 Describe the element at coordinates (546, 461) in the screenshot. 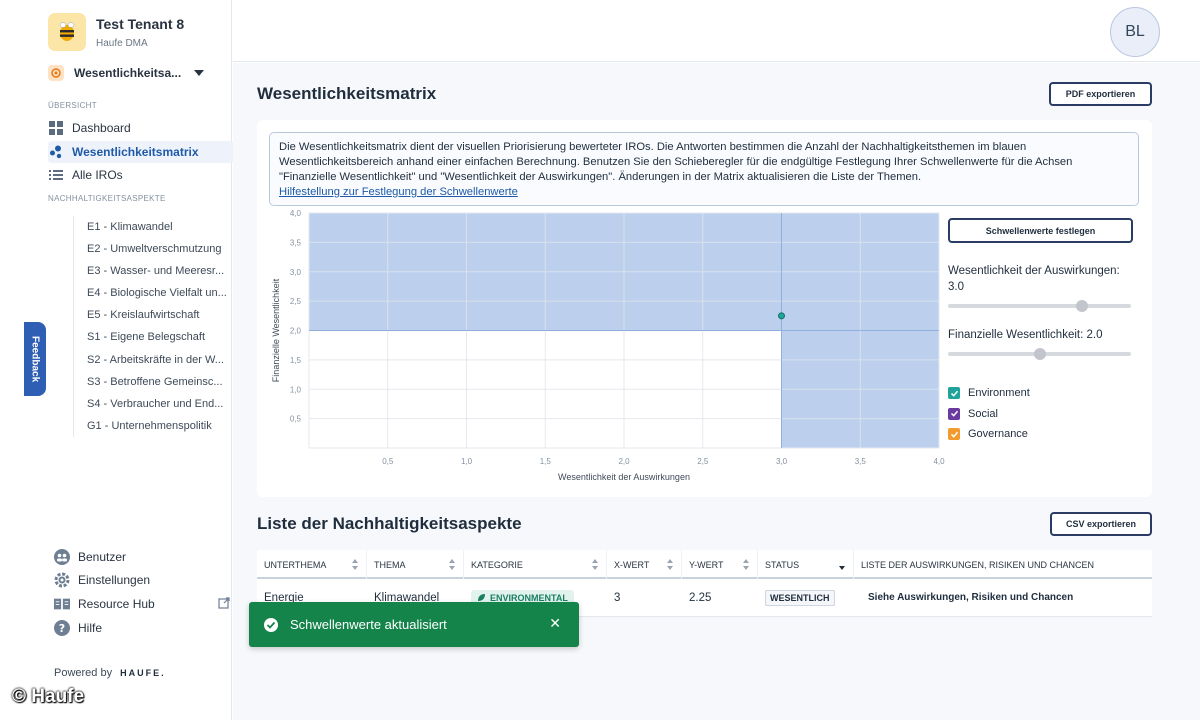

I see `x-tick-label: 1,5` at that location.